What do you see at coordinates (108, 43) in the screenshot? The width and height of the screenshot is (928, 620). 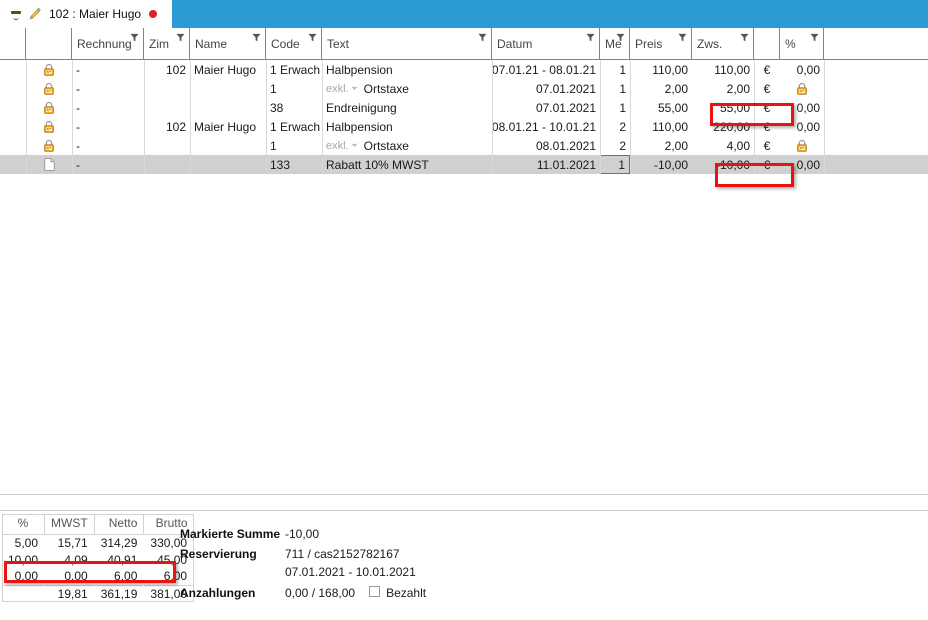 I see `column-header-rechnung: Rechnung` at bounding box center [108, 43].